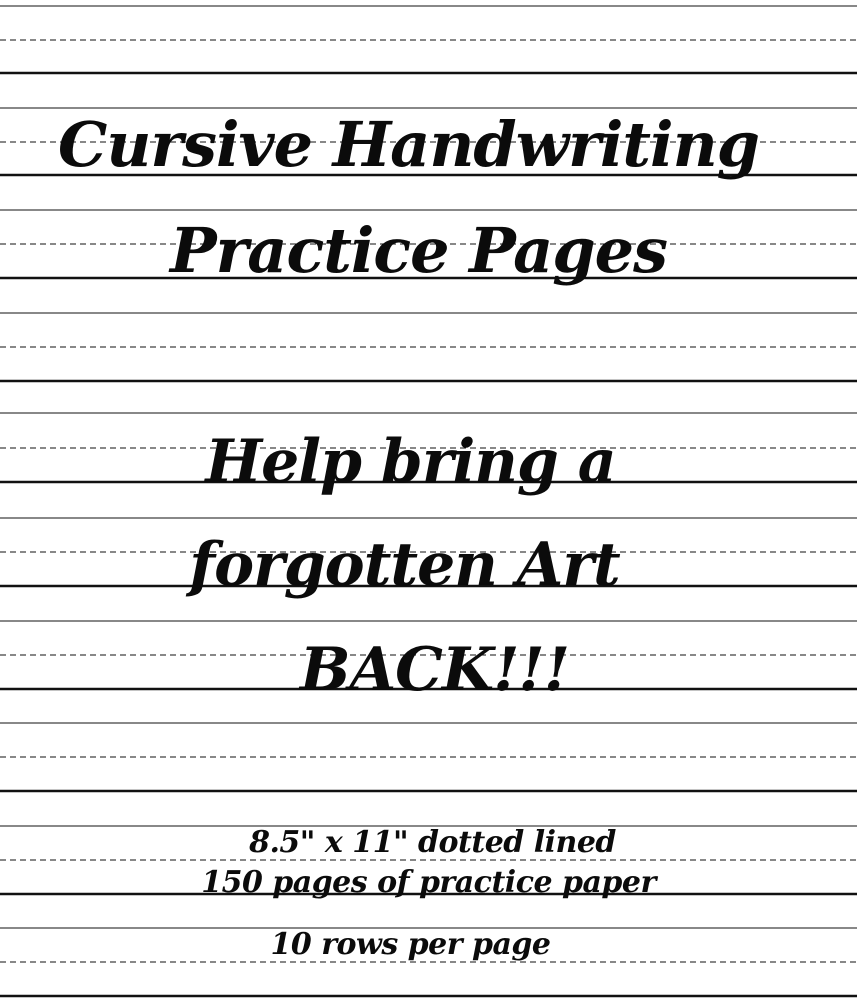 Image resolution: width=857 pixels, height=1000 pixels. I want to click on title-line-2: Practice Pages, so click(418, 250).